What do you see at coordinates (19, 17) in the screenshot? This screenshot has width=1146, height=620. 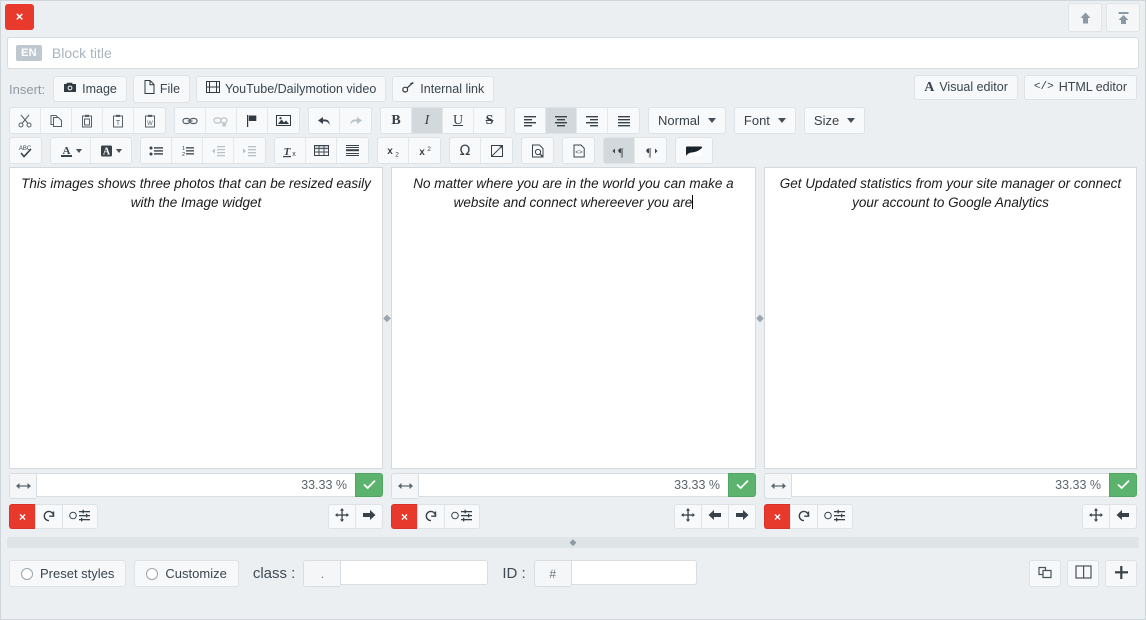 I see `close-button: ×` at bounding box center [19, 17].